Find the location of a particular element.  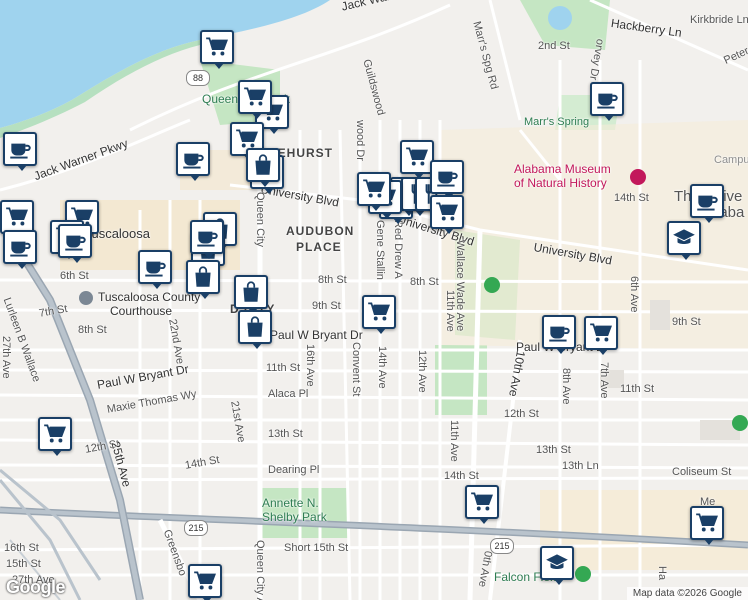

road-label: 13th Ln is located at coordinates (580, 466).